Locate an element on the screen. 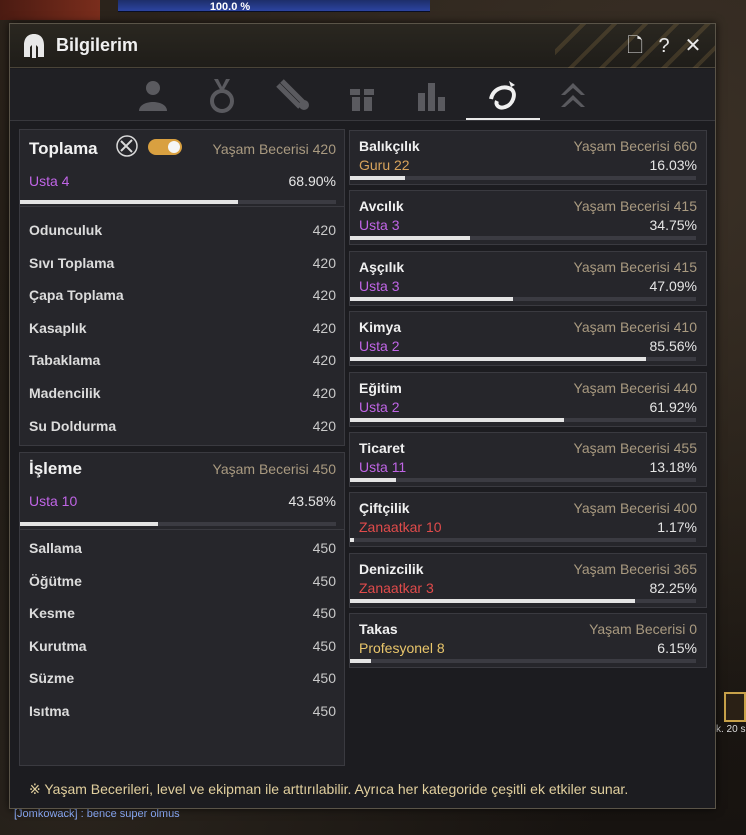  document-icon: 🗋 is located at coordinates (635, 46).